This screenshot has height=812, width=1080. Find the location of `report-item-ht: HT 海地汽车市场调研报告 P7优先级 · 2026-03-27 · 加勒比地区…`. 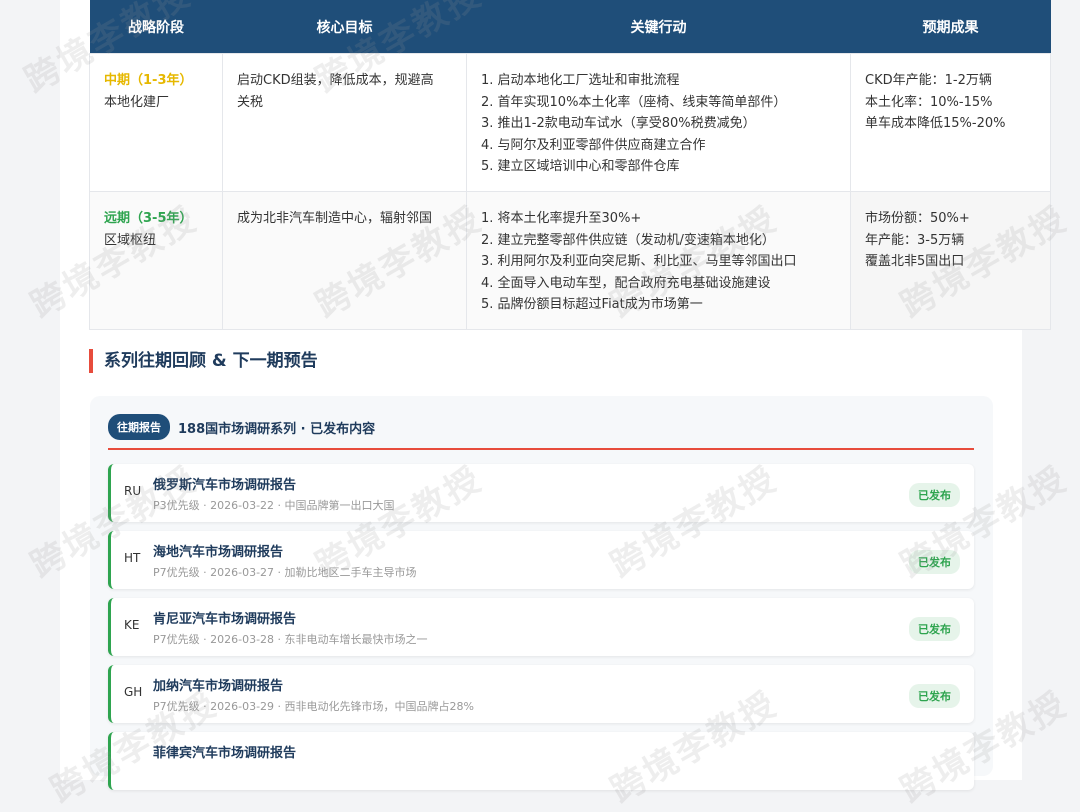

report-item-ht: HT 海地汽车市场调研报告 P7优先级 · 2026-03-27 · 加勒比地区… is located at coordinates (541, 560).